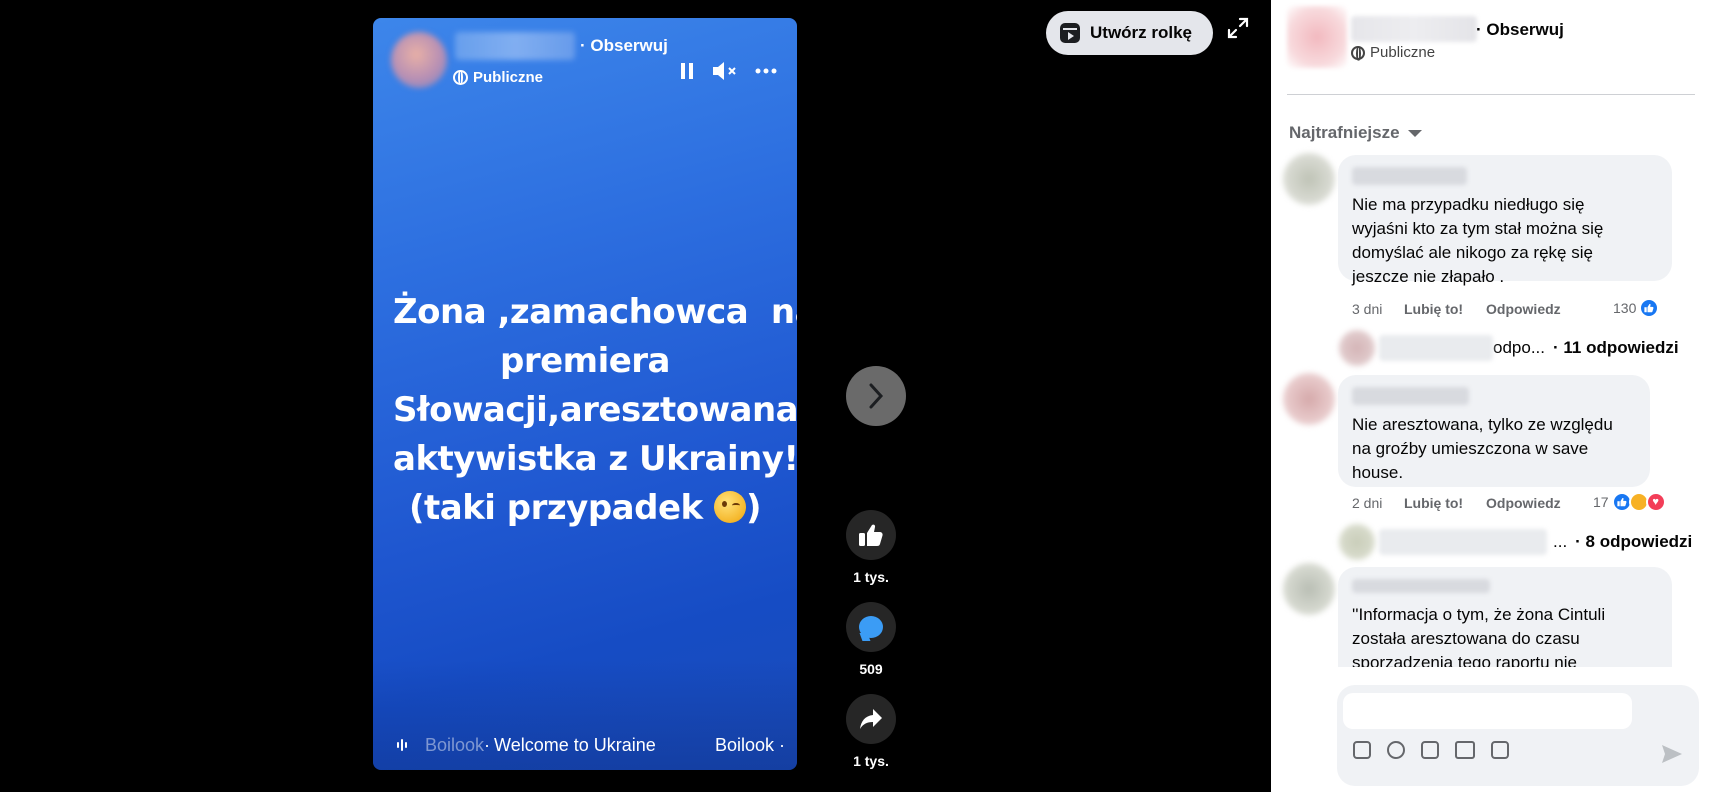 Image resolution: width=1711 pixels, height=792 pixels. I want to click on reaction-count: 17, so click(1601, 502).